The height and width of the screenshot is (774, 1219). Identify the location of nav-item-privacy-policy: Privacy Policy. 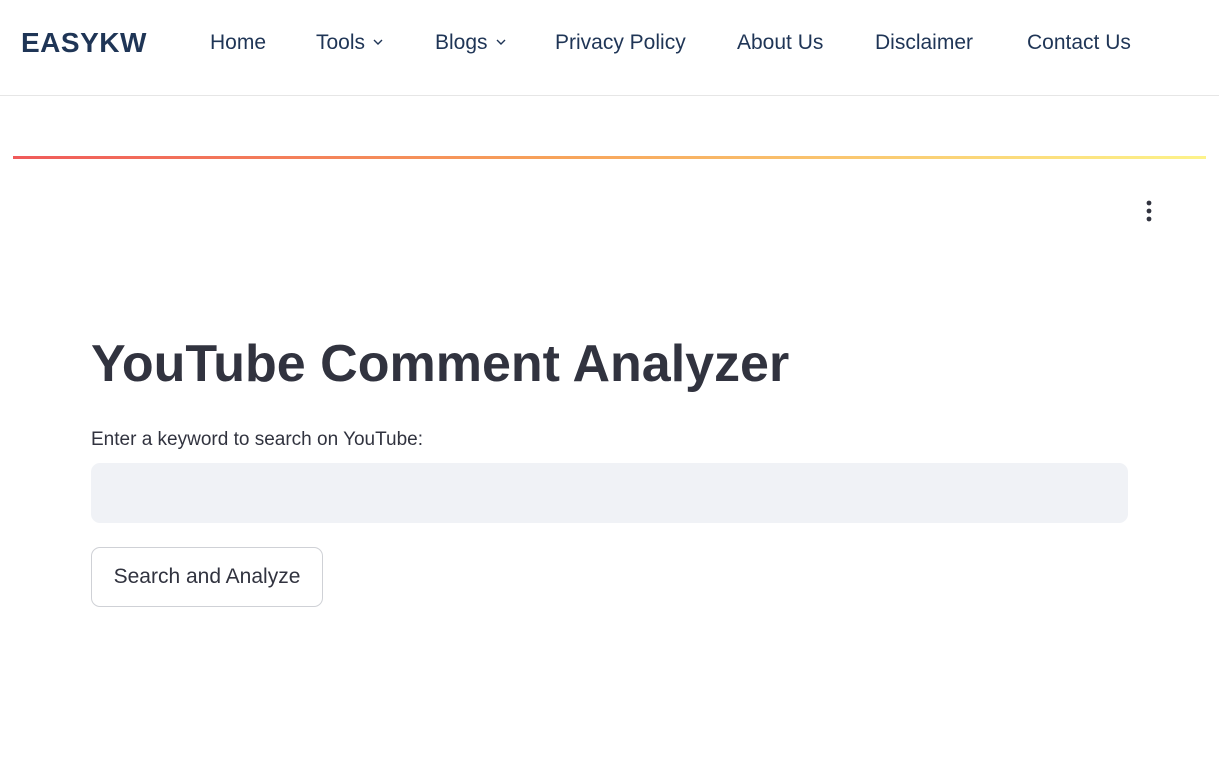
(620, 43).